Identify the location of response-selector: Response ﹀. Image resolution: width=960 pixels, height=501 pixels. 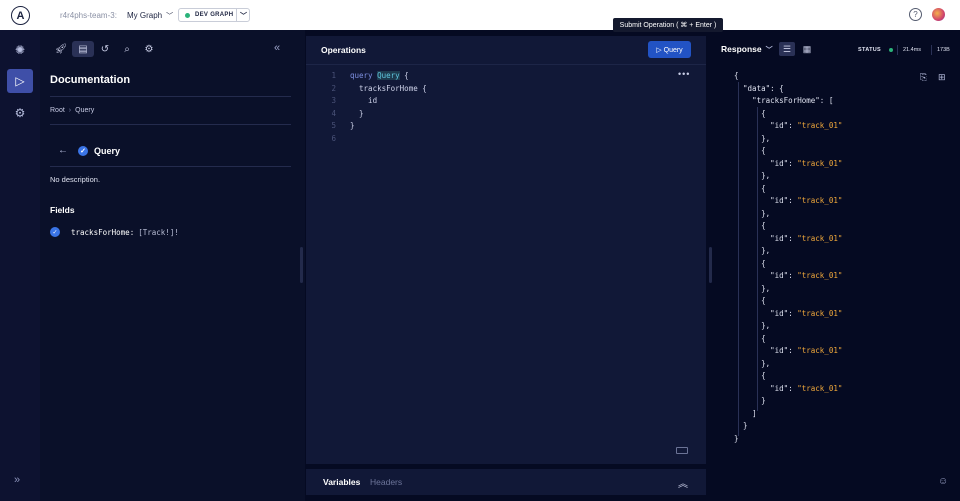
(747, 49).